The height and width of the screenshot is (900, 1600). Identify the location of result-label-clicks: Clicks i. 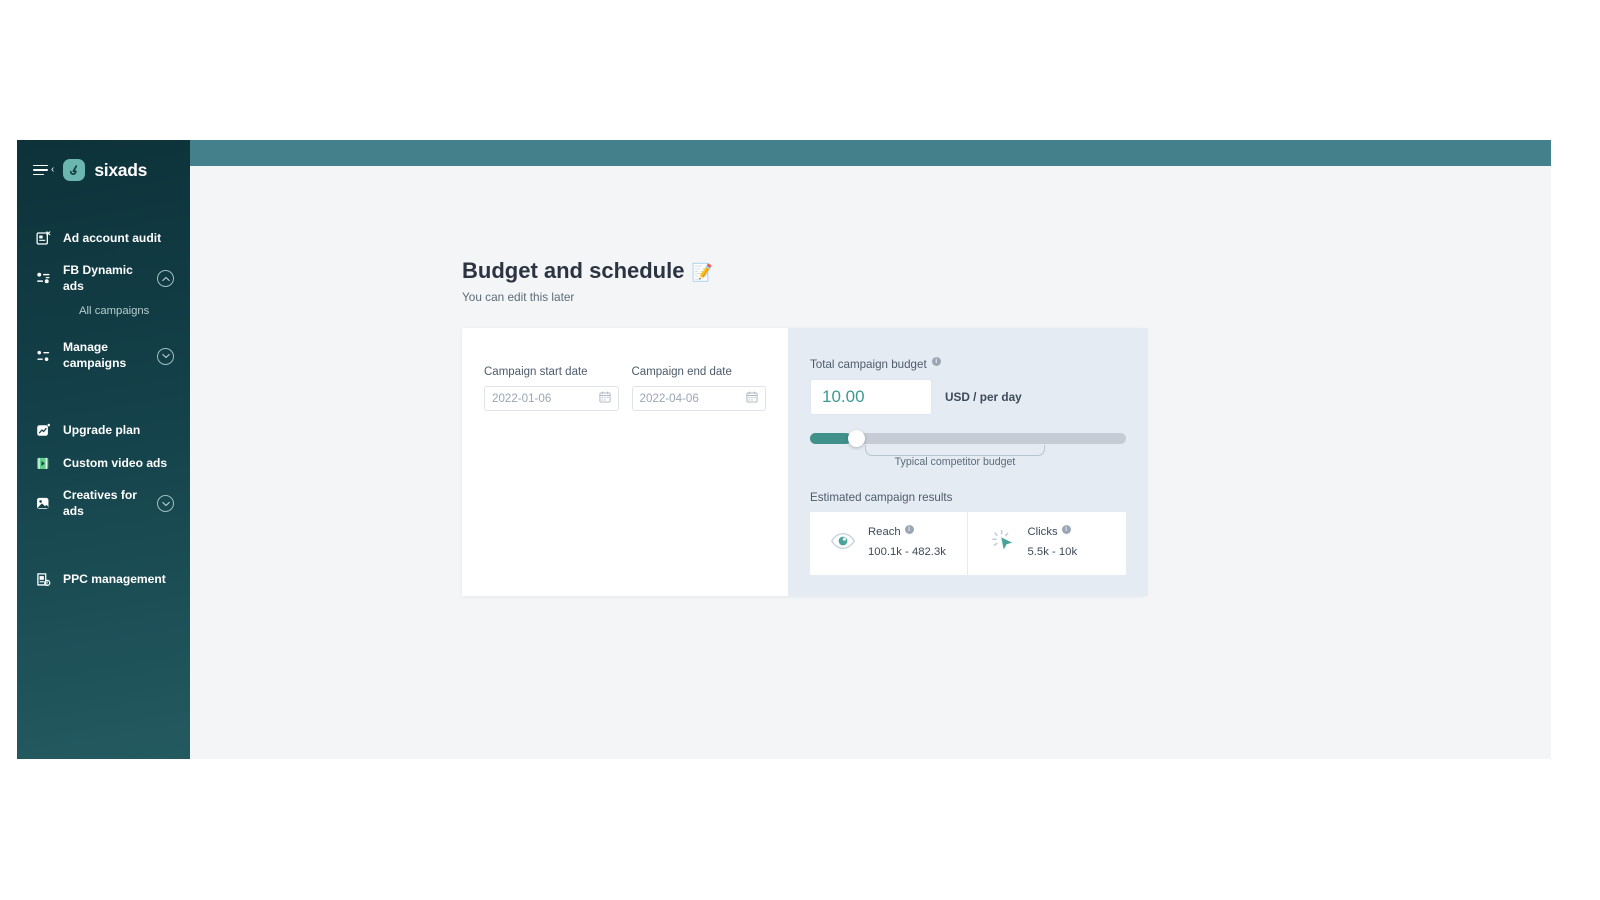
(1053, 532).